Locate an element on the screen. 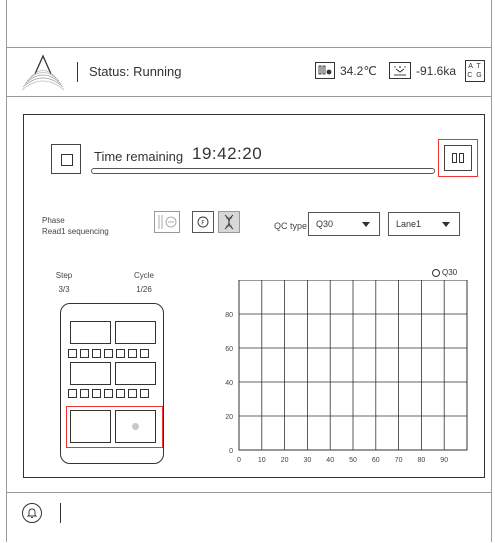 Image resolution: width=495 pixels, height=543 pixels. legend-marker is located at coordinates (436, 272).